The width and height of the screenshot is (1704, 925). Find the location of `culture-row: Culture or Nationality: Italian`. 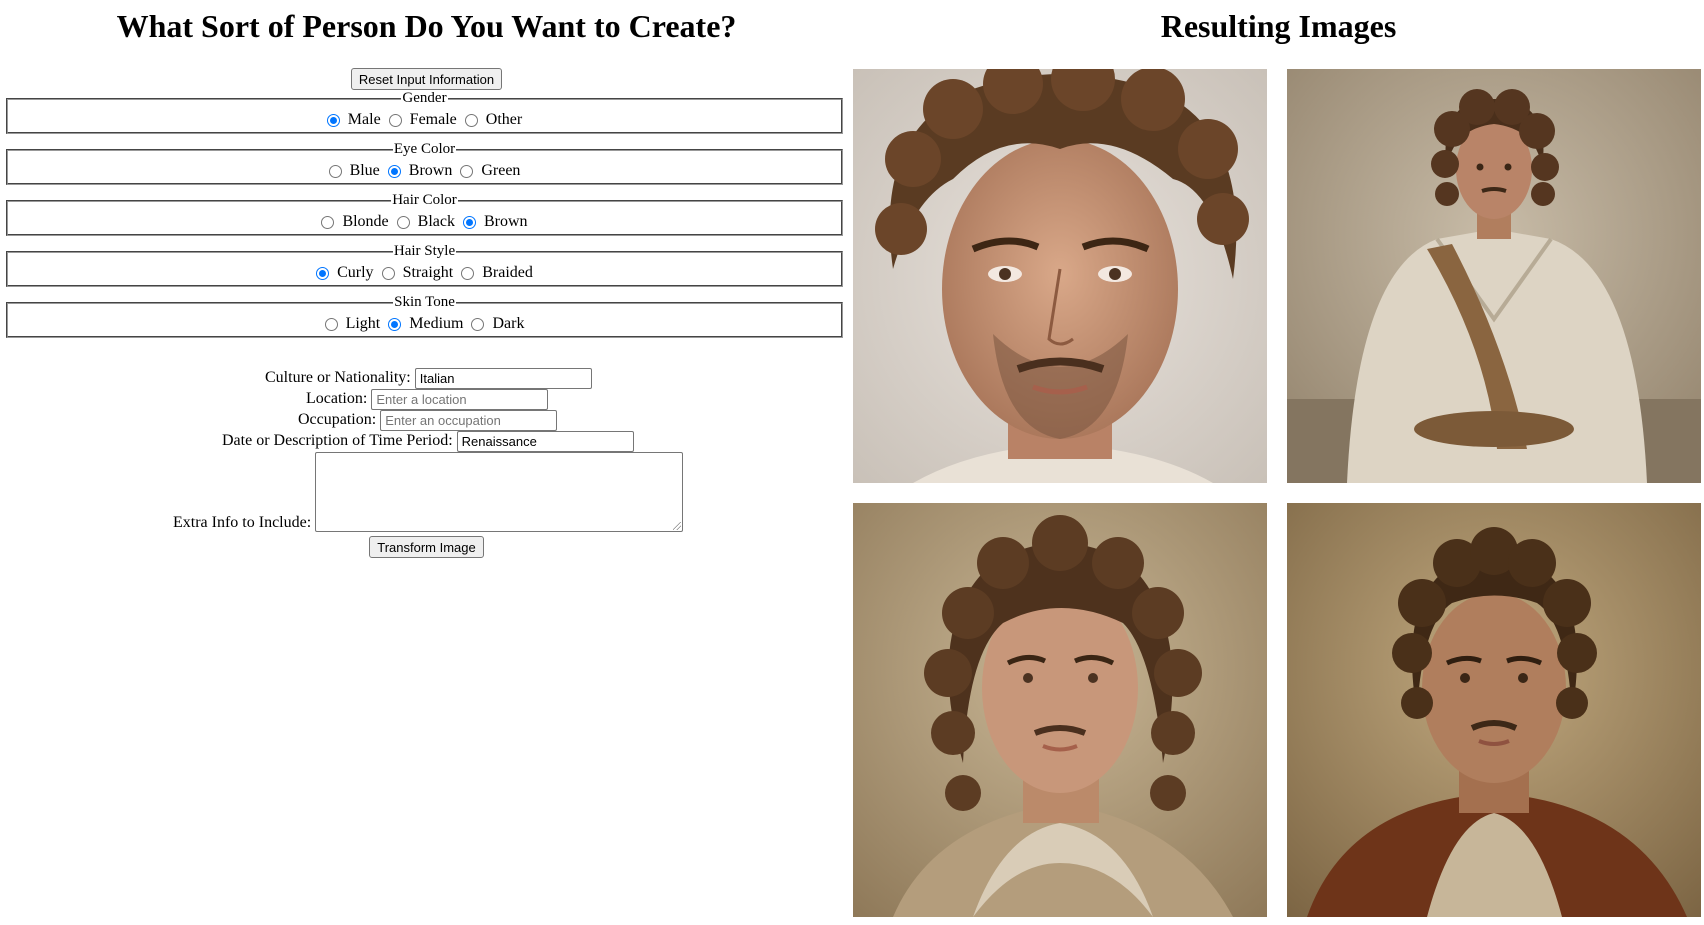

culture-row: Culture or Nationality: Italian is located at coordinates (428, 378).